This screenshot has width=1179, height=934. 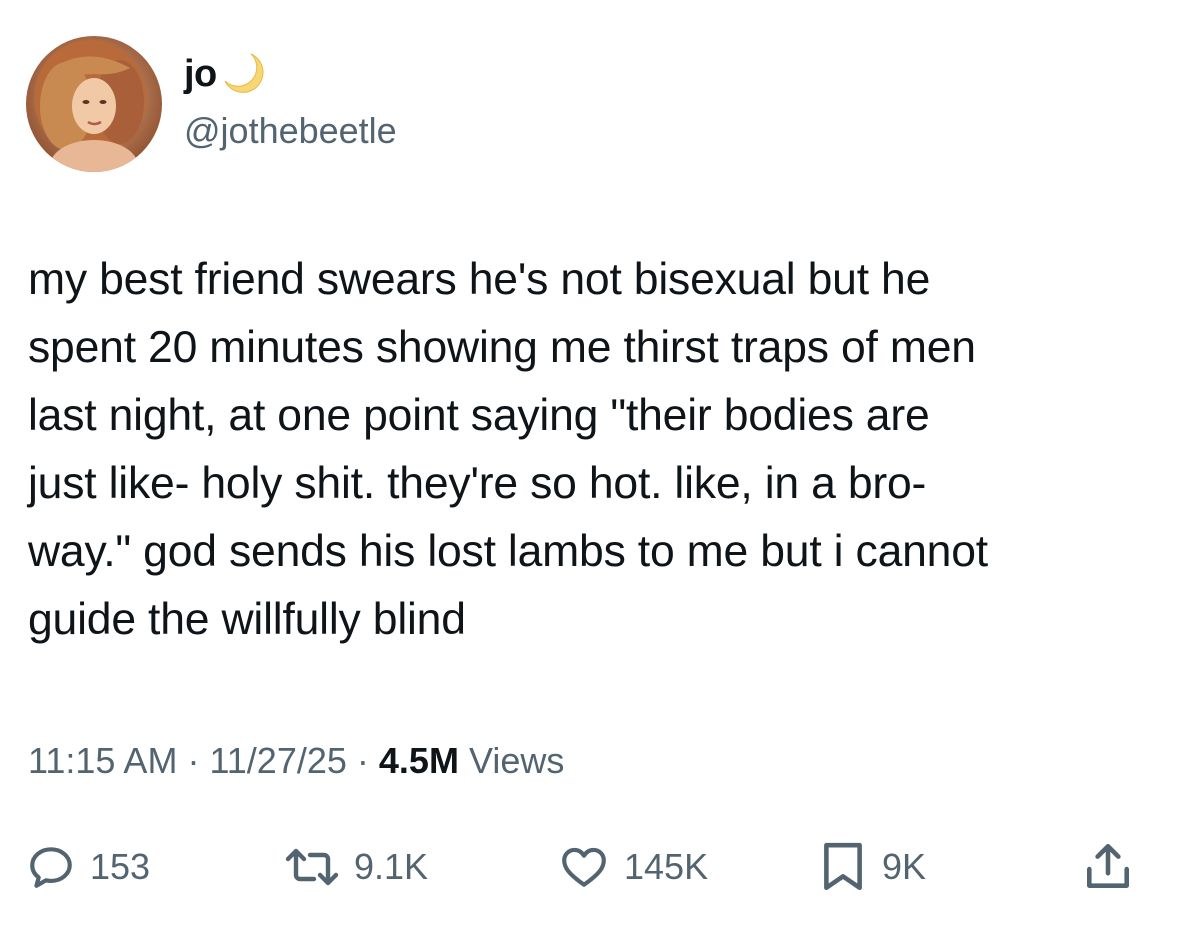 I want to click on user-handle: @jothebeetle, so click(x=290, y=131).